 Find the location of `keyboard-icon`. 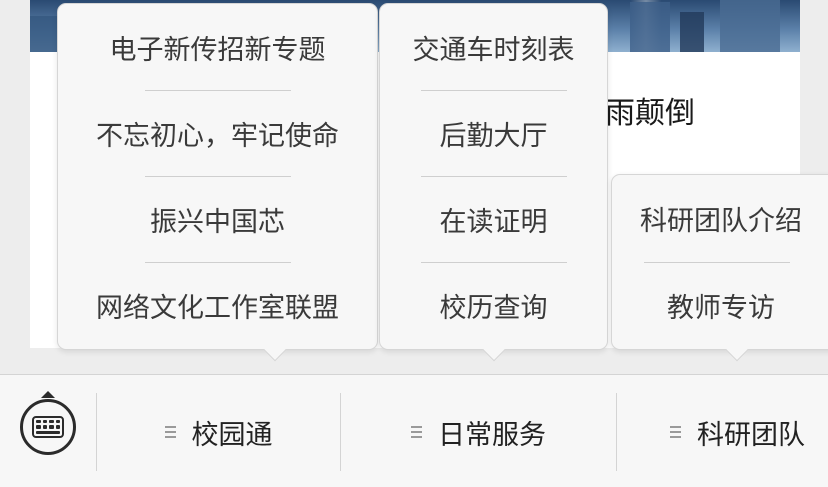

keyboard-icon is located at coordinates (48, 427).